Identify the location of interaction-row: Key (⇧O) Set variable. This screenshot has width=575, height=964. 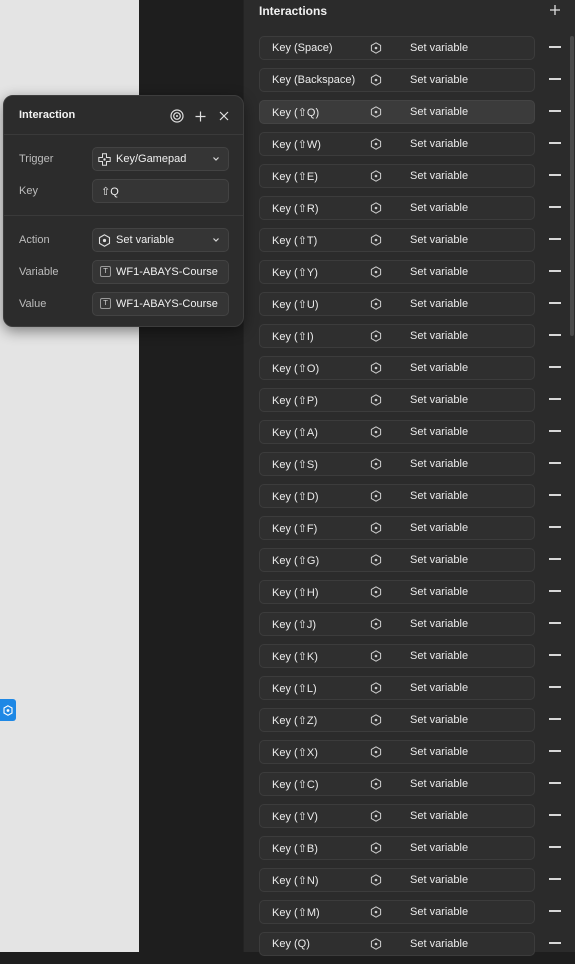
(409, 372).